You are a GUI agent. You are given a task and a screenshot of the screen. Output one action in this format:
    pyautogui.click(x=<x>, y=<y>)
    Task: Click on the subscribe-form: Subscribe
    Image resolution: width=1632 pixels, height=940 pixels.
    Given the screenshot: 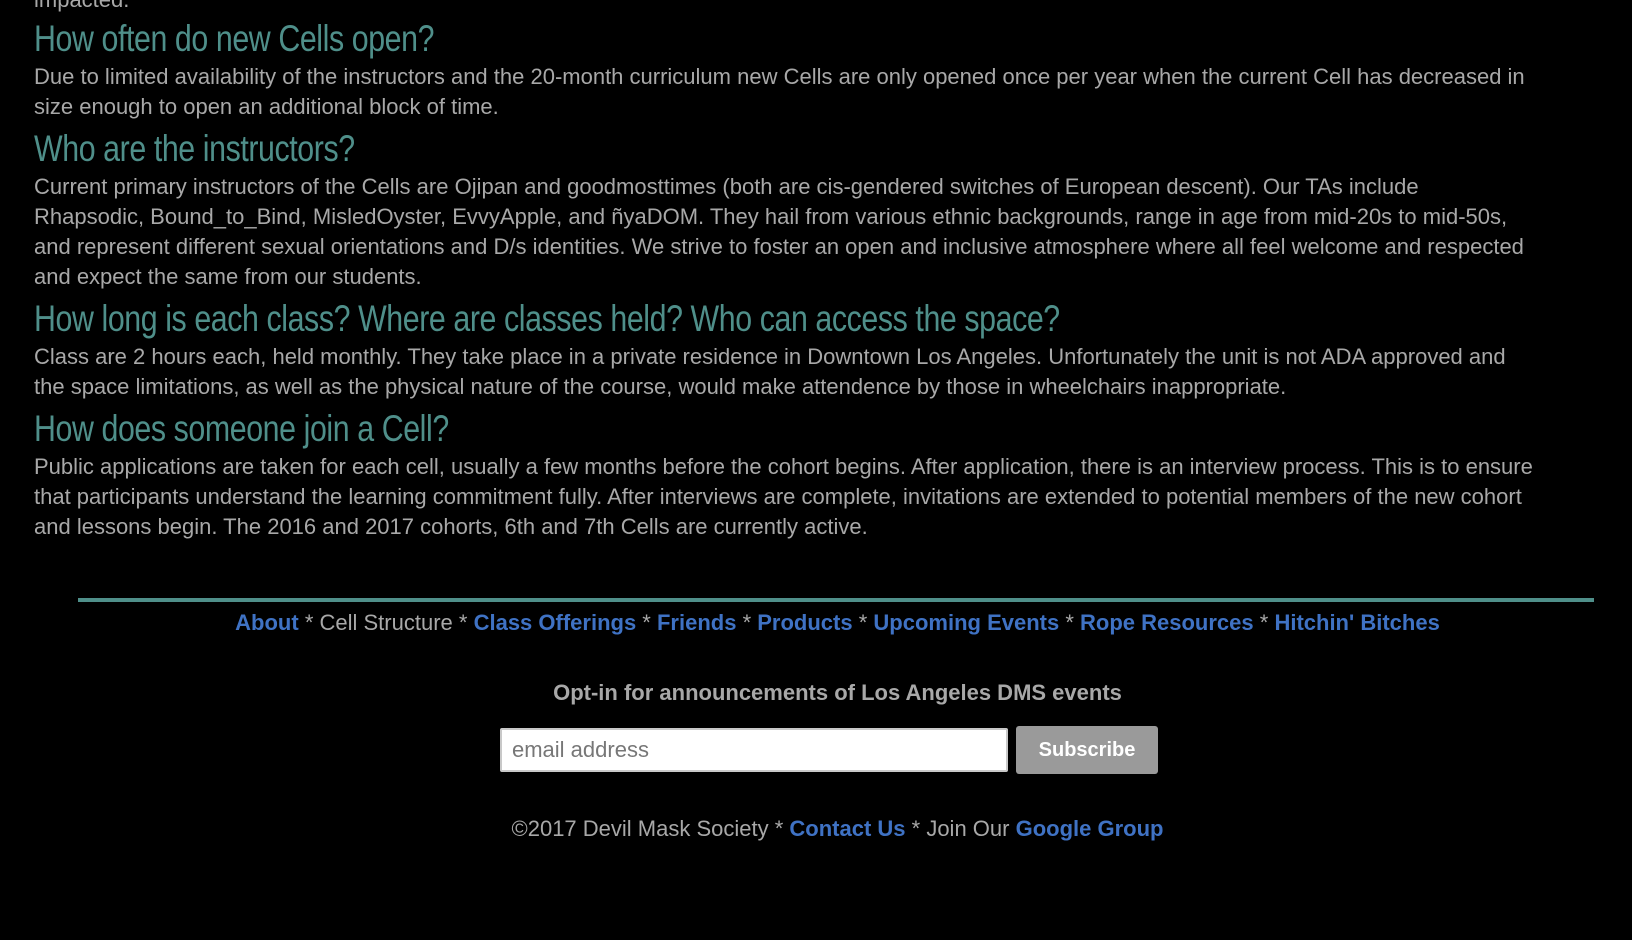 What is the action you would take?
    pyautogui.click(x=829, y=750)
    